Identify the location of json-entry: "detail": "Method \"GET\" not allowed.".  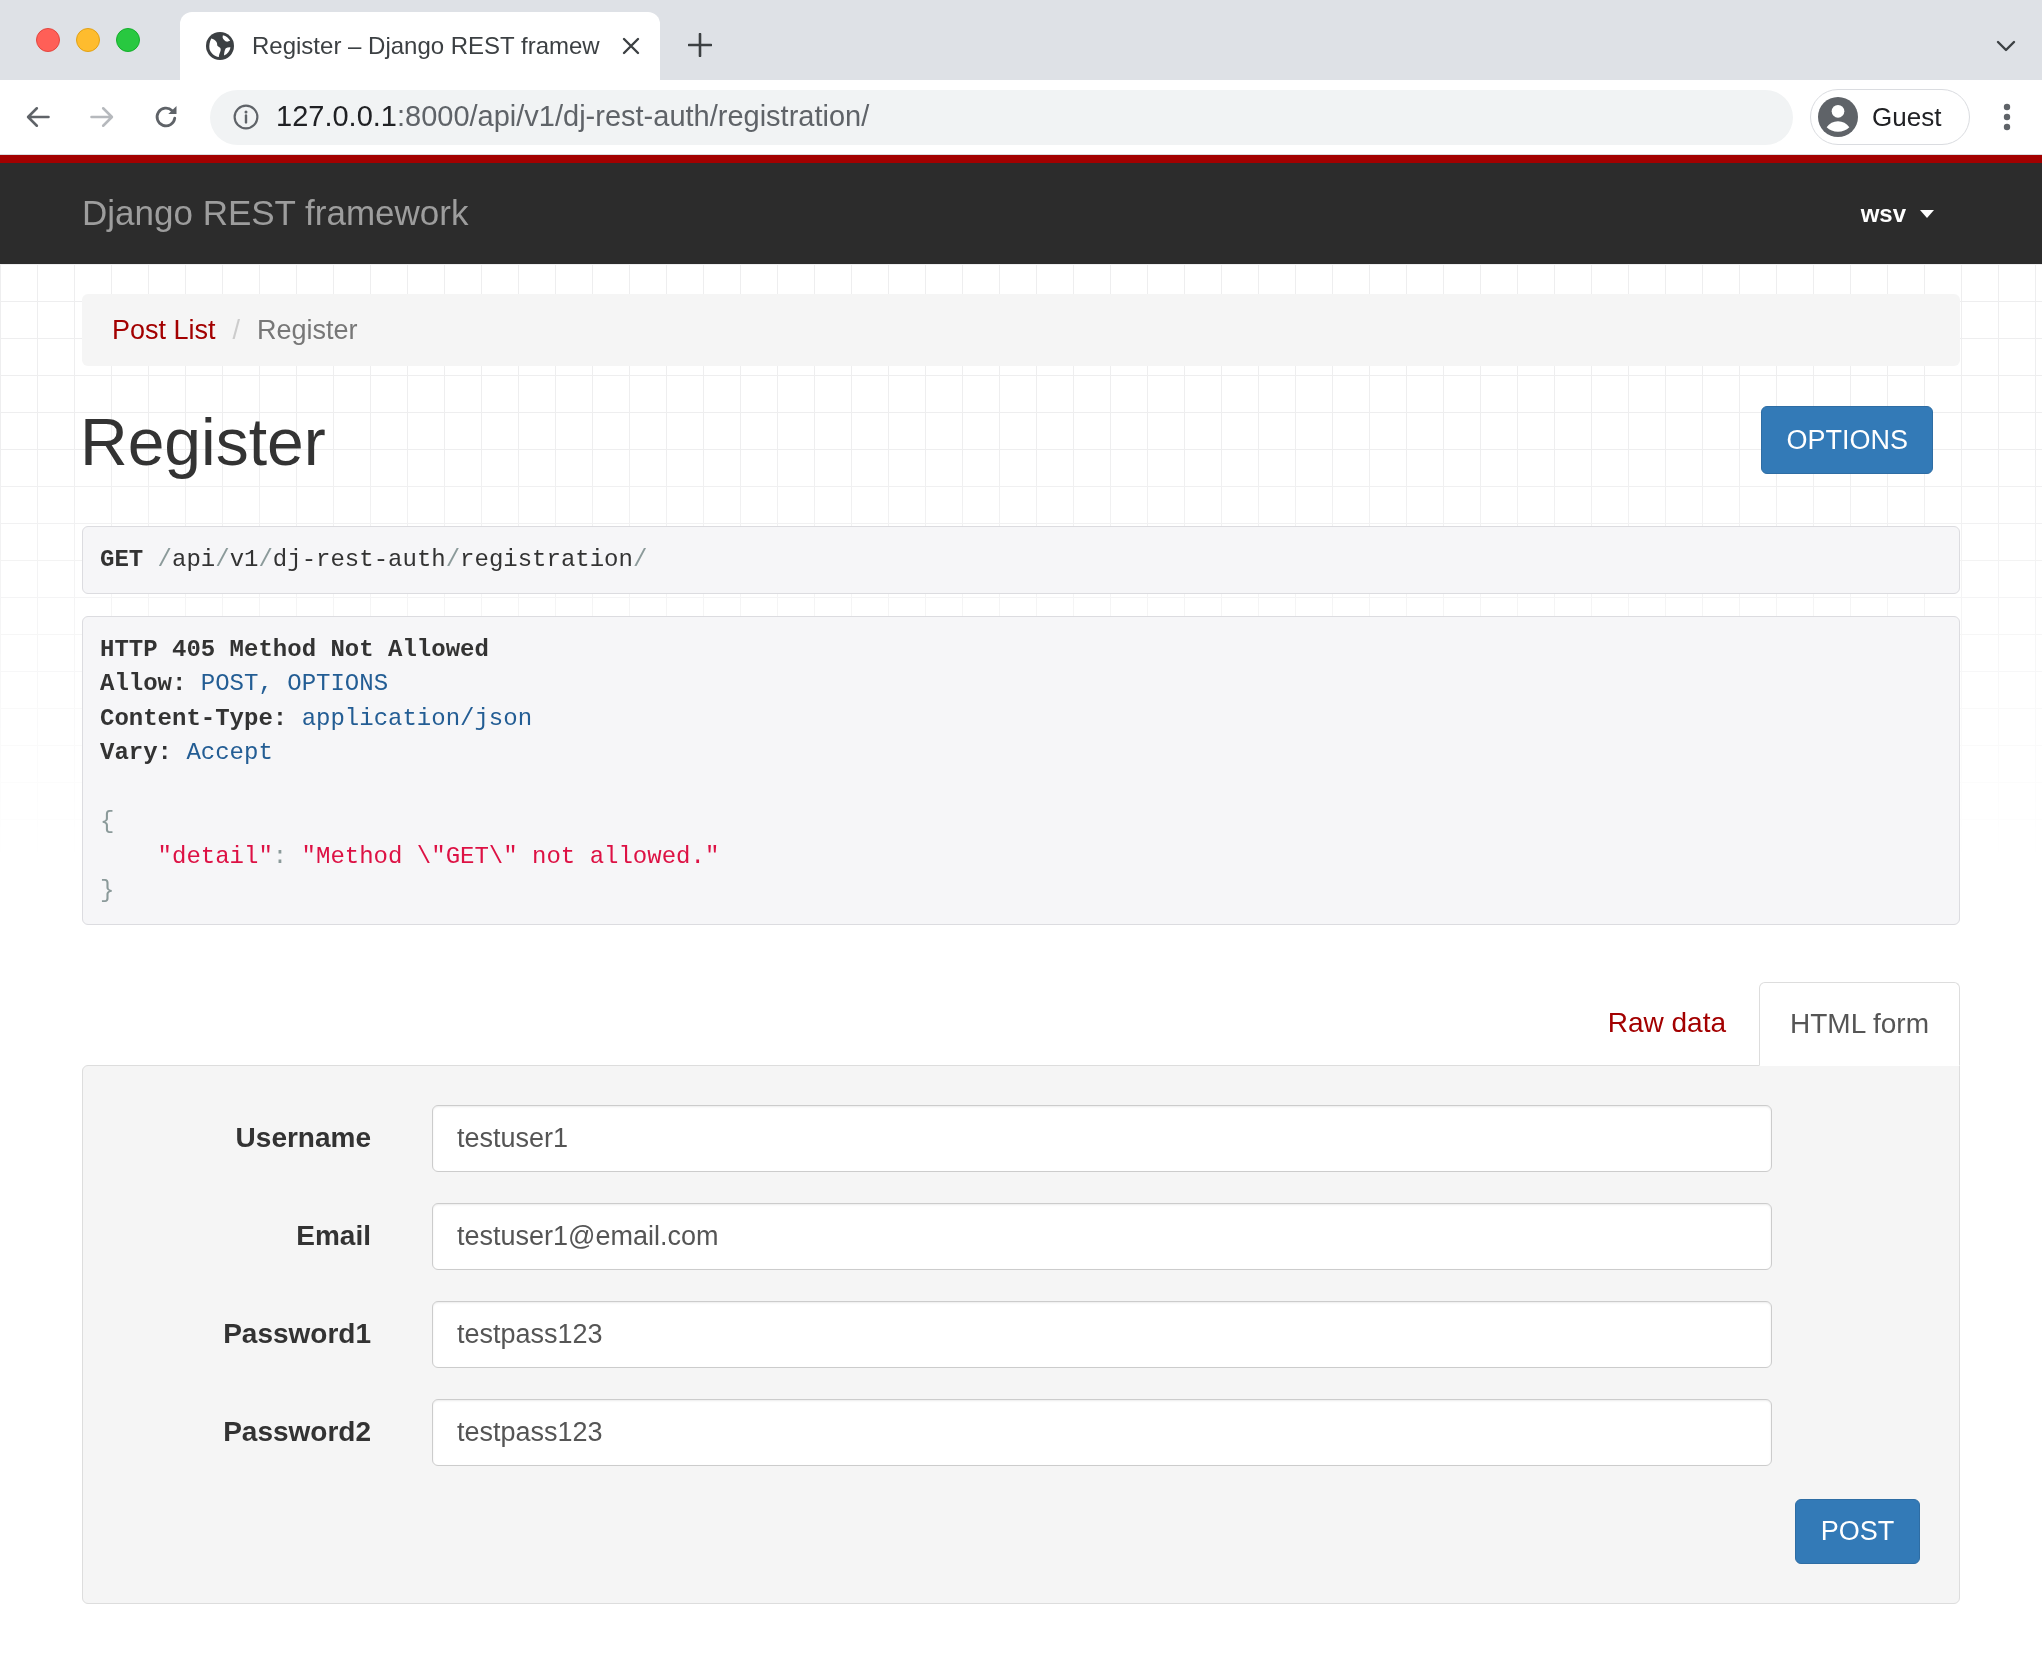
(438, 856).